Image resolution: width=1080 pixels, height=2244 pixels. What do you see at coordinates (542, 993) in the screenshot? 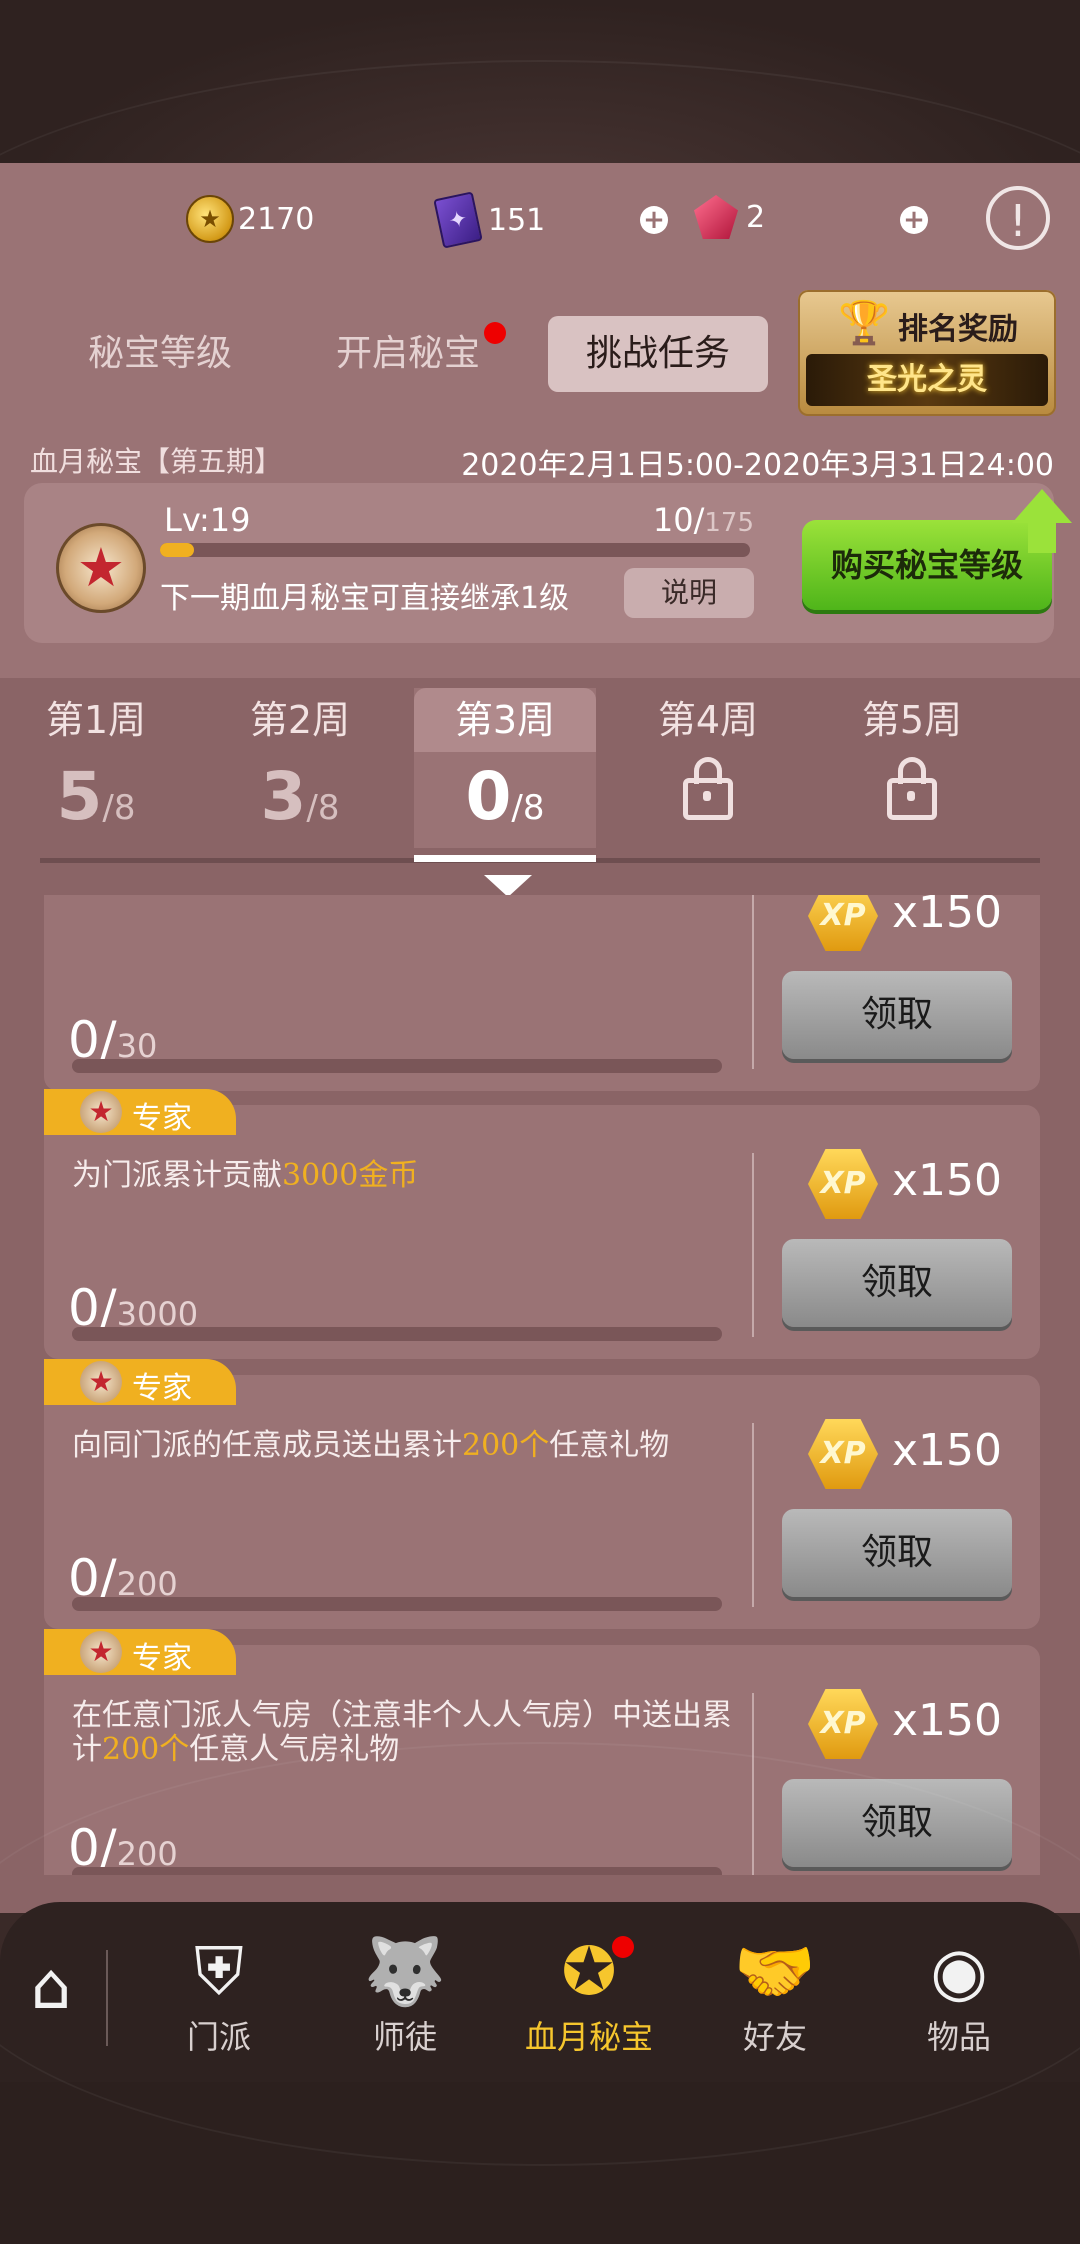
I see `task-card: 0/30 XP x150 领取` at bounding box center [542, 993].